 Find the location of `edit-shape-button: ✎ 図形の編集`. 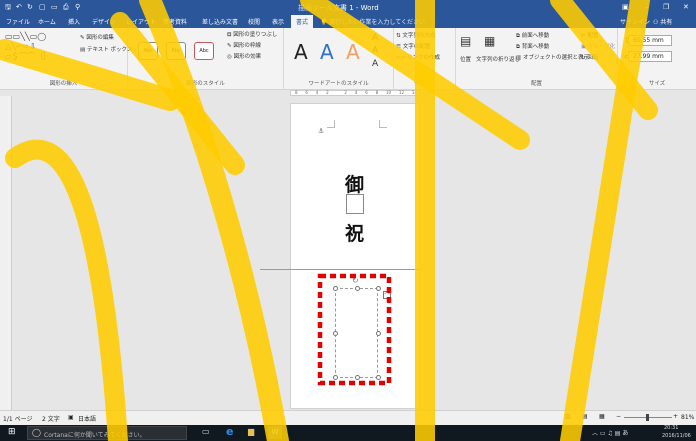

edit-shape-button: ✎ 図形の編集 is located at coordinates (97, 37).